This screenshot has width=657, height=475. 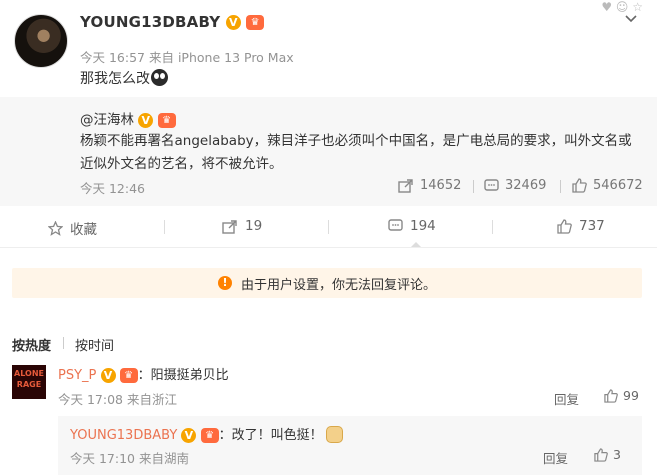 I want to click on share-button: 19, so click(x=242, y=226).